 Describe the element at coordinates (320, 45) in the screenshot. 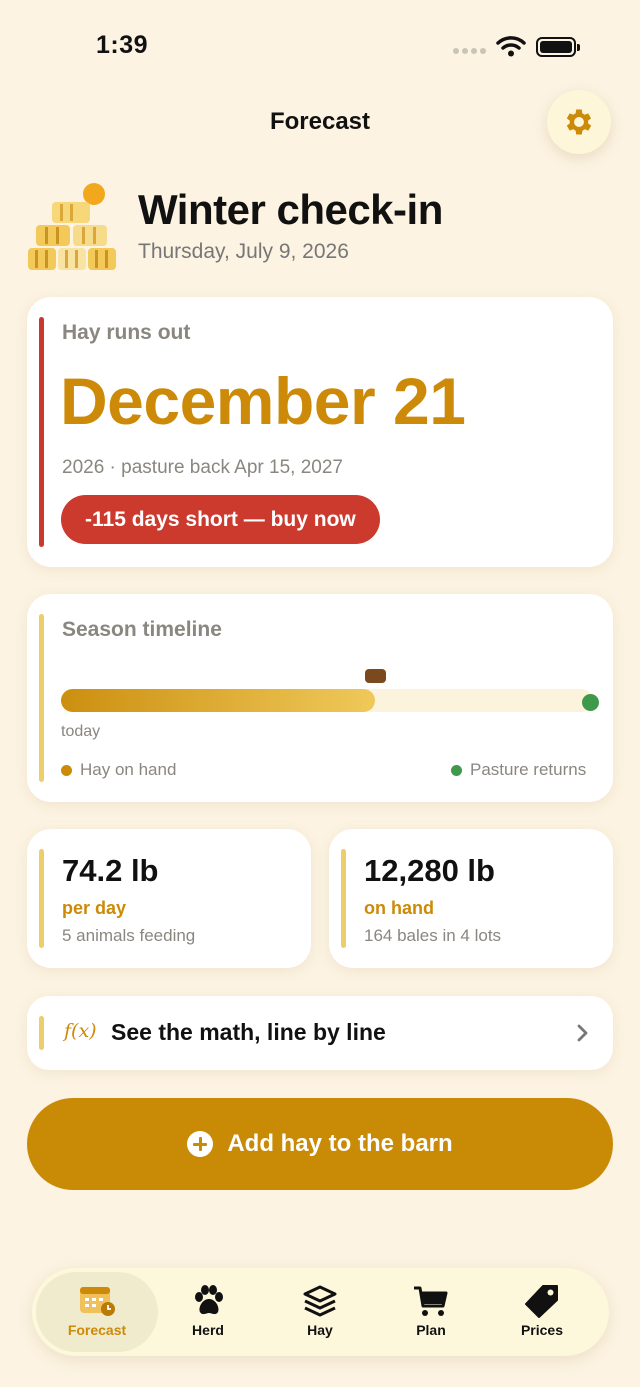

I see `status-bar: 1:39` at that location.